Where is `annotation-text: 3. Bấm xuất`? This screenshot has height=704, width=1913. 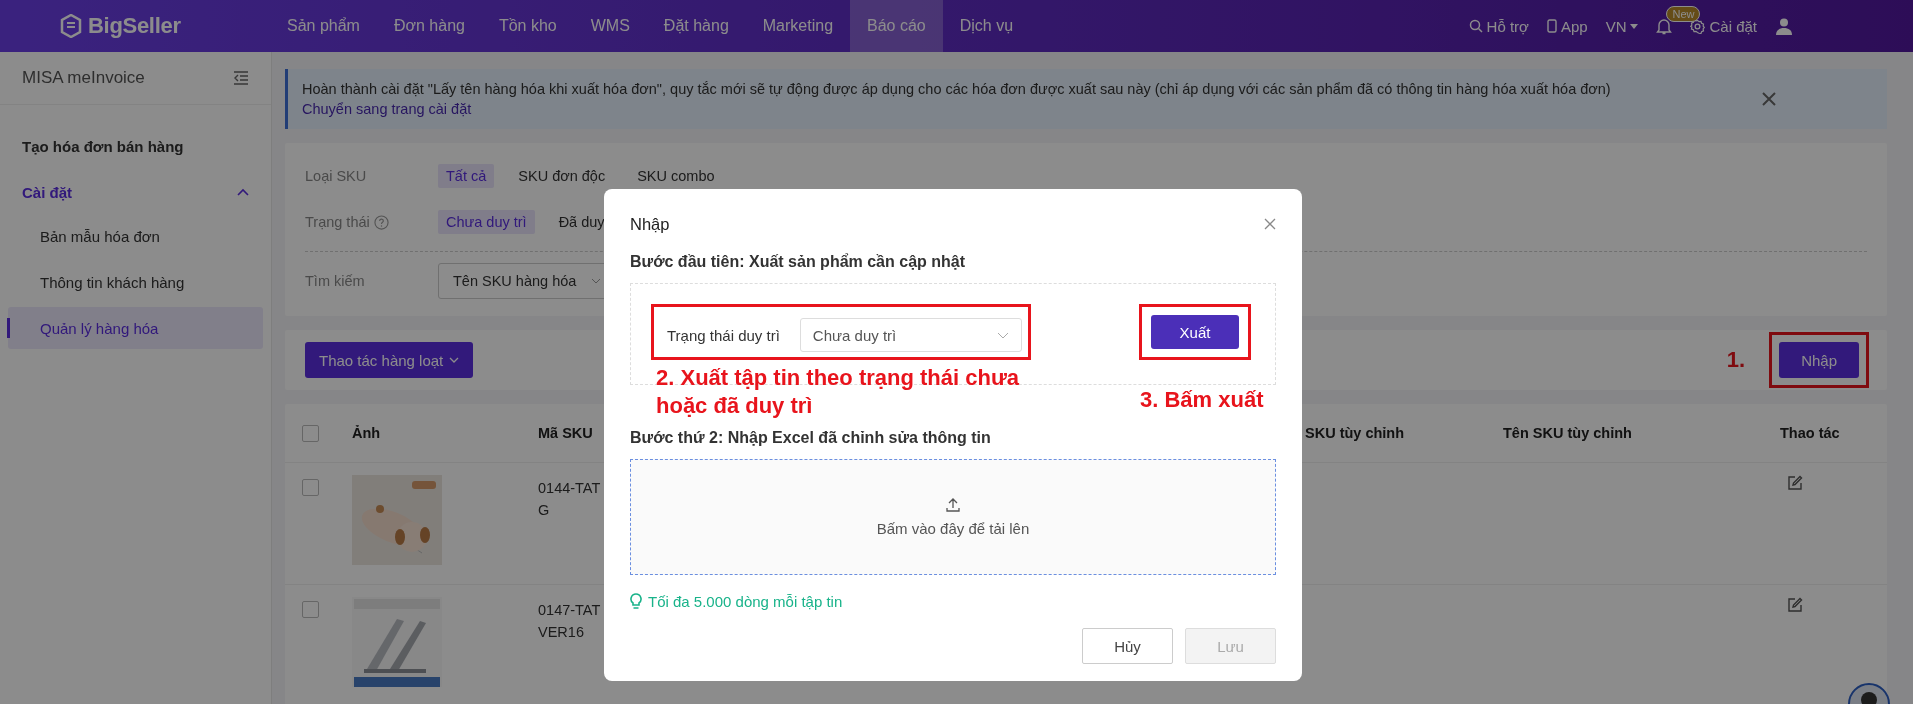
annotation-text: 3. Bấm xuất is located at coordinates (1202, 400).